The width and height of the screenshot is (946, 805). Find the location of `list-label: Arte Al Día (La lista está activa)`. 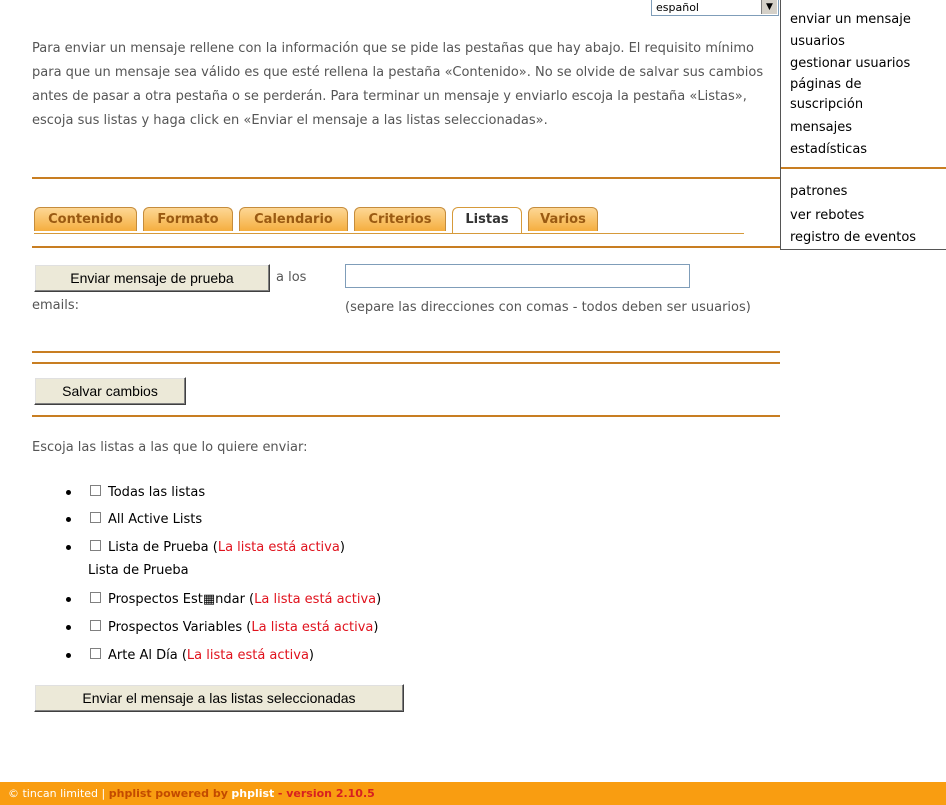

list-label: Arte Al Día (La lista está activa) is located at coordinates (211, 655).